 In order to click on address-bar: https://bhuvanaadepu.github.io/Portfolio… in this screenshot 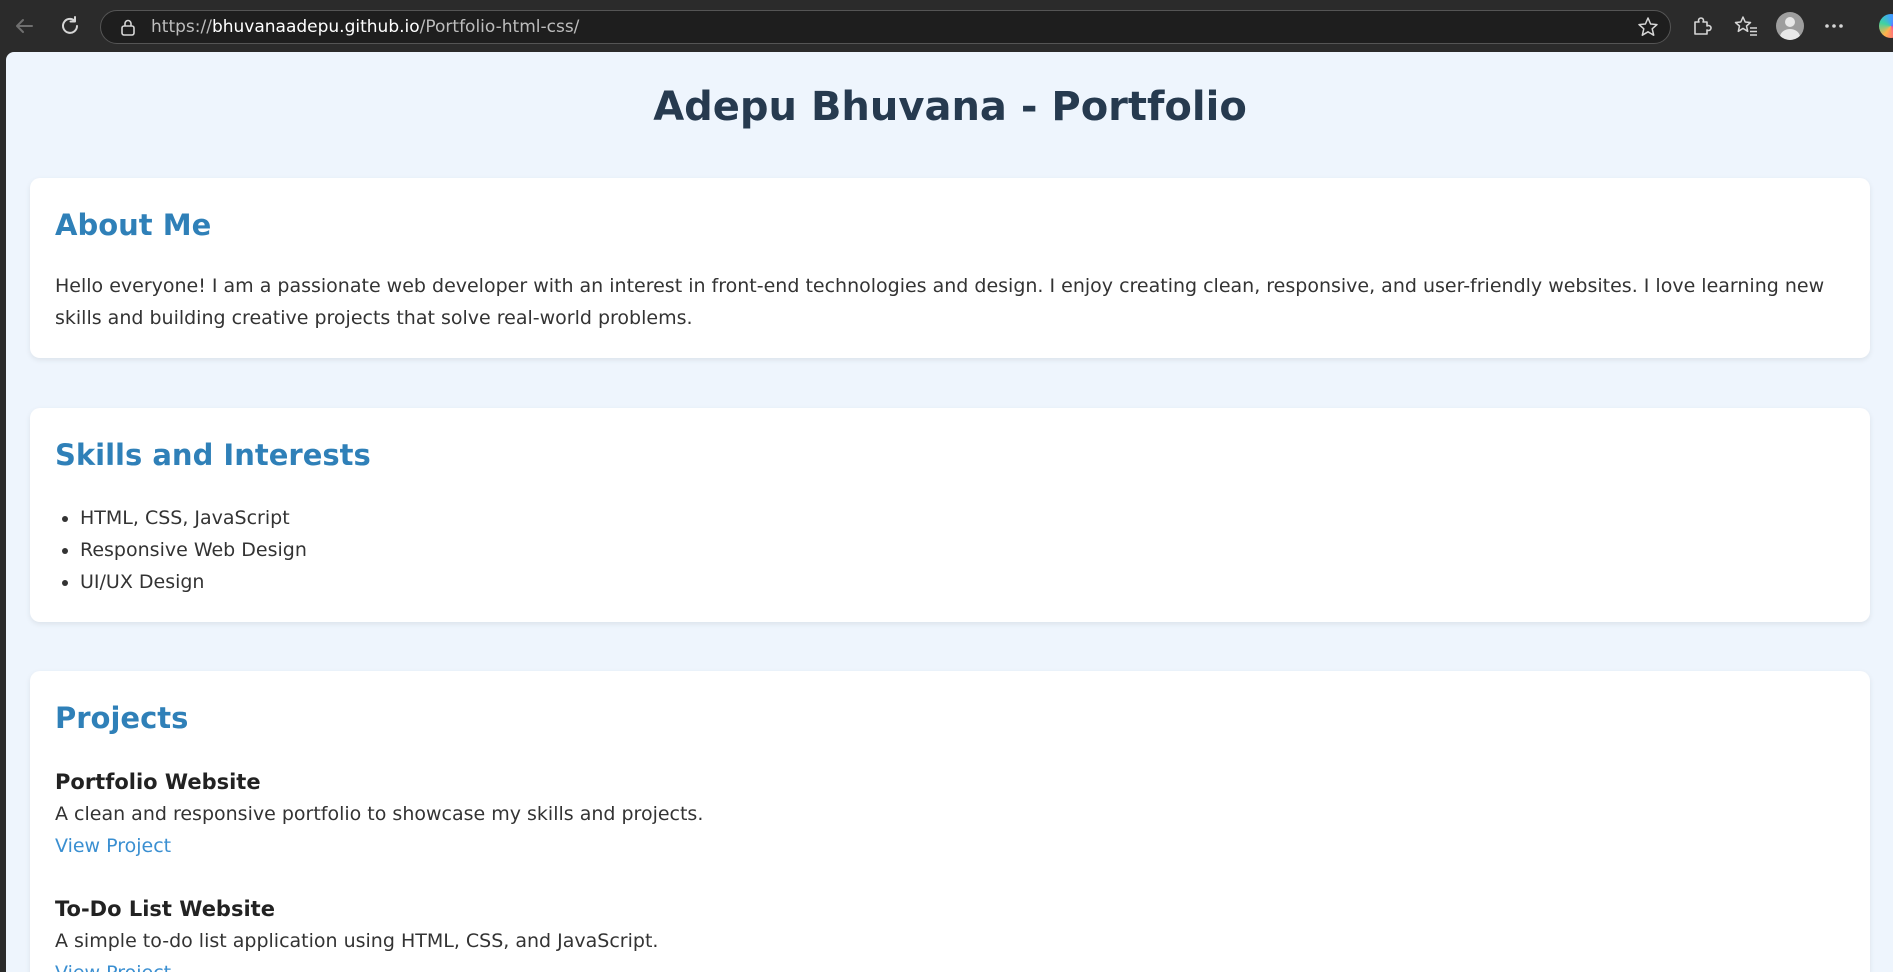, I will do `click(885, 27)`.